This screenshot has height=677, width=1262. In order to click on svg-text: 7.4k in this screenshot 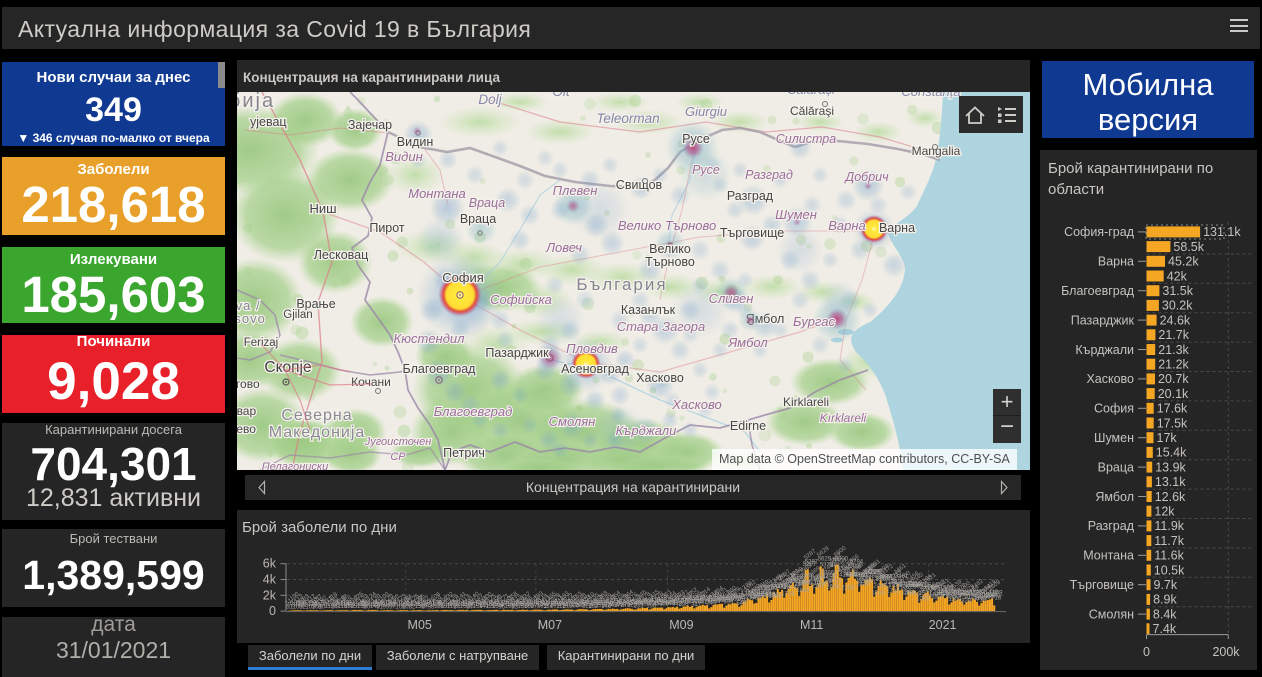, I will do `click(1165, 629)`.